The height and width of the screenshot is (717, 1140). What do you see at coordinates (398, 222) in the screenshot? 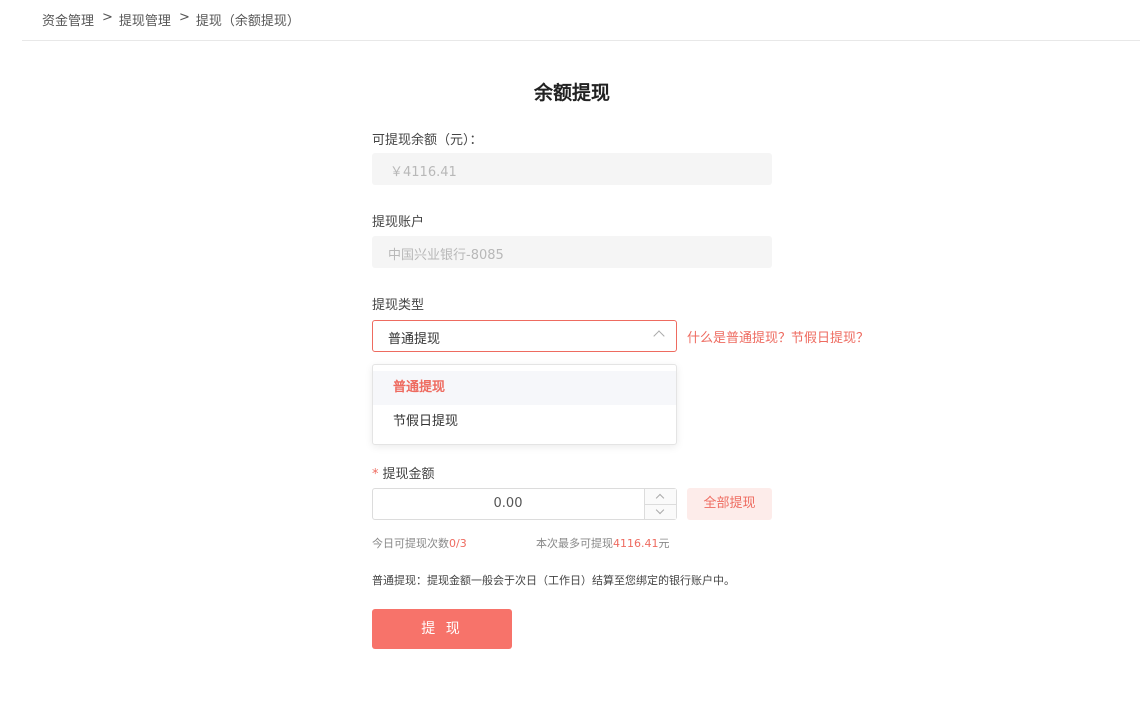
I see `account-label: 提现账户` at bounding box center [398, 222].